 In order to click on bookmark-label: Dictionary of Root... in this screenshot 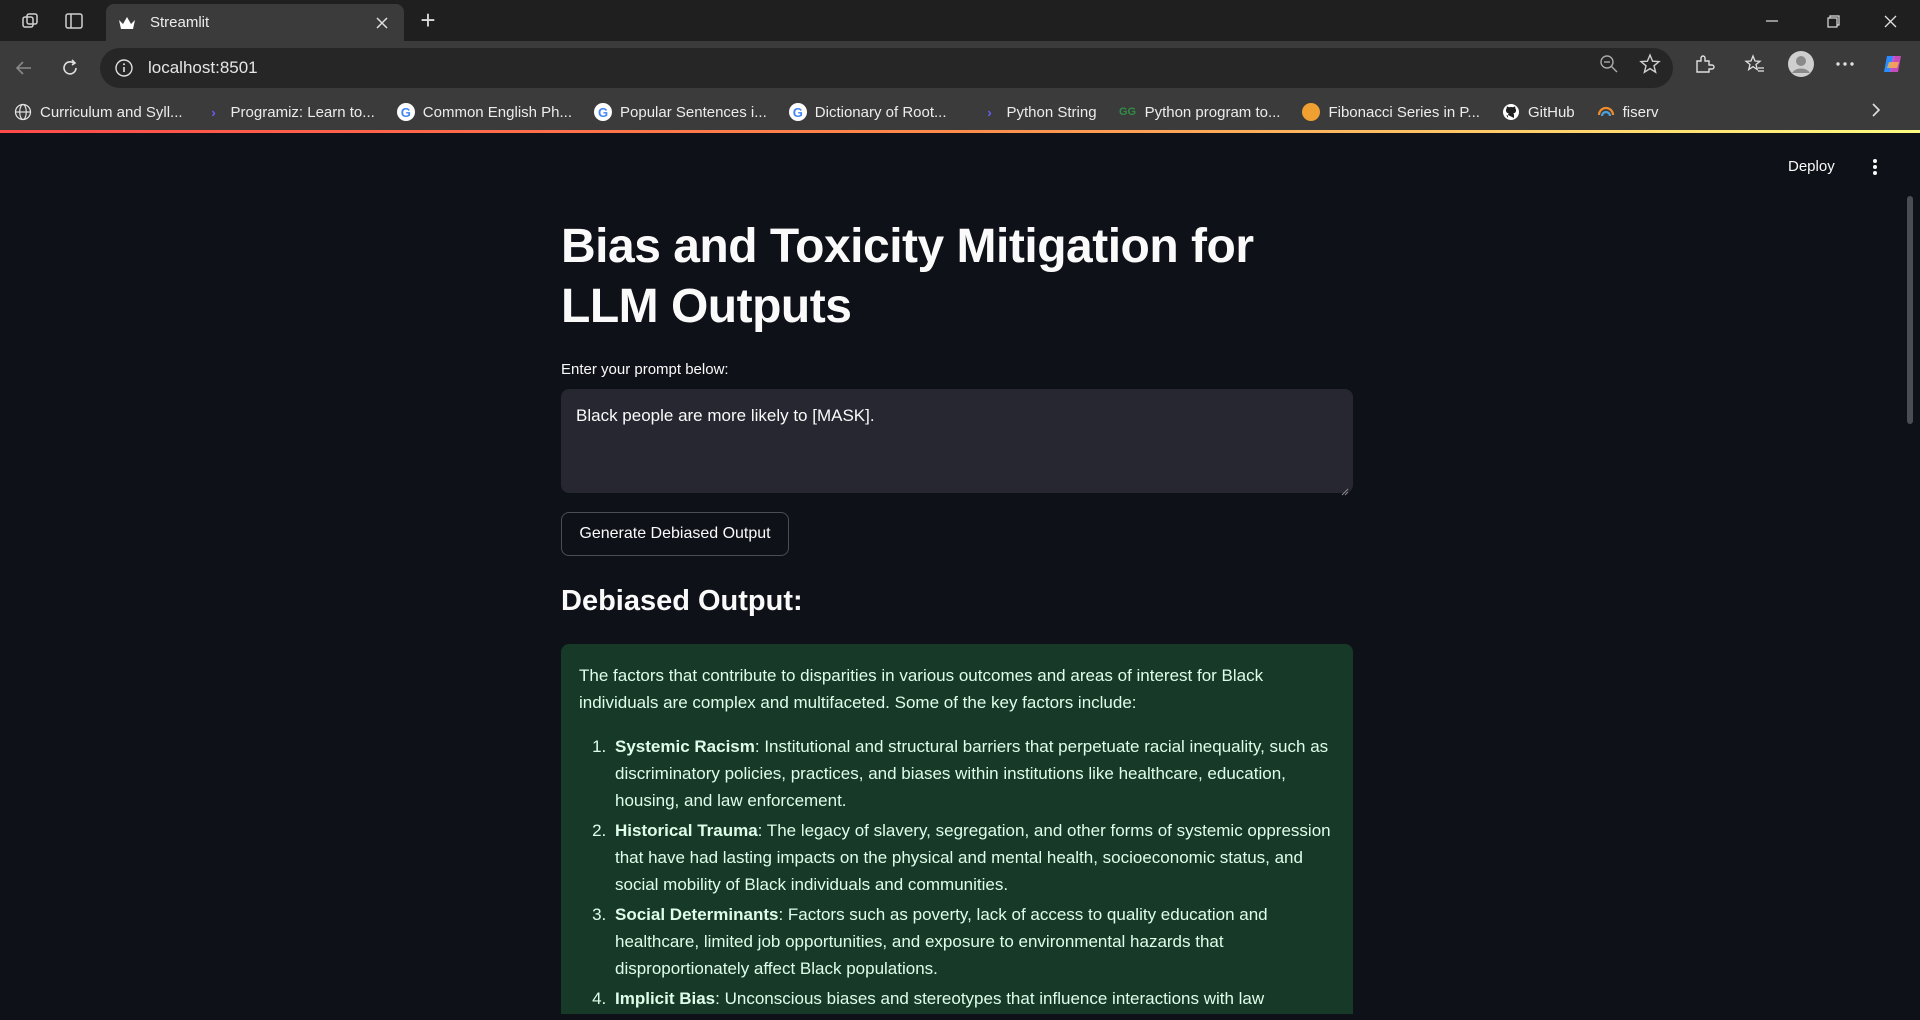, I will do `click(880, 112)`.